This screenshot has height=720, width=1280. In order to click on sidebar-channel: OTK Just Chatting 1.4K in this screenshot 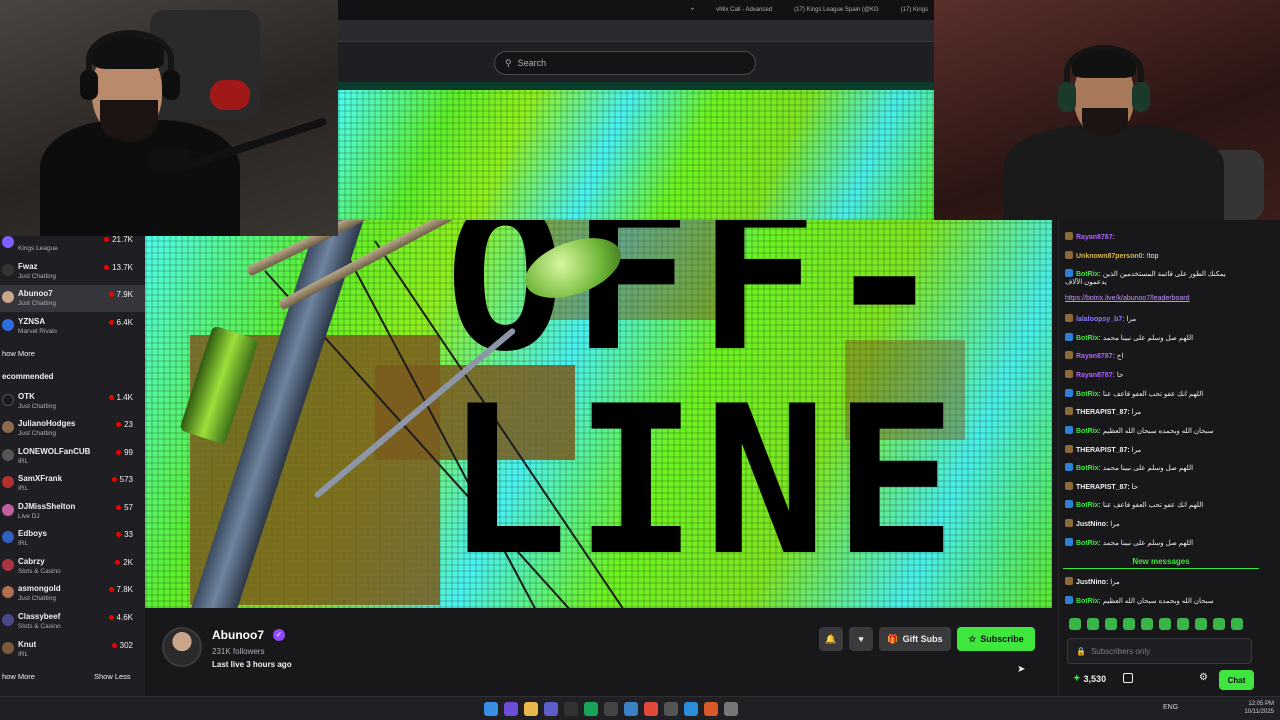, I will do `click(72, 401)`.